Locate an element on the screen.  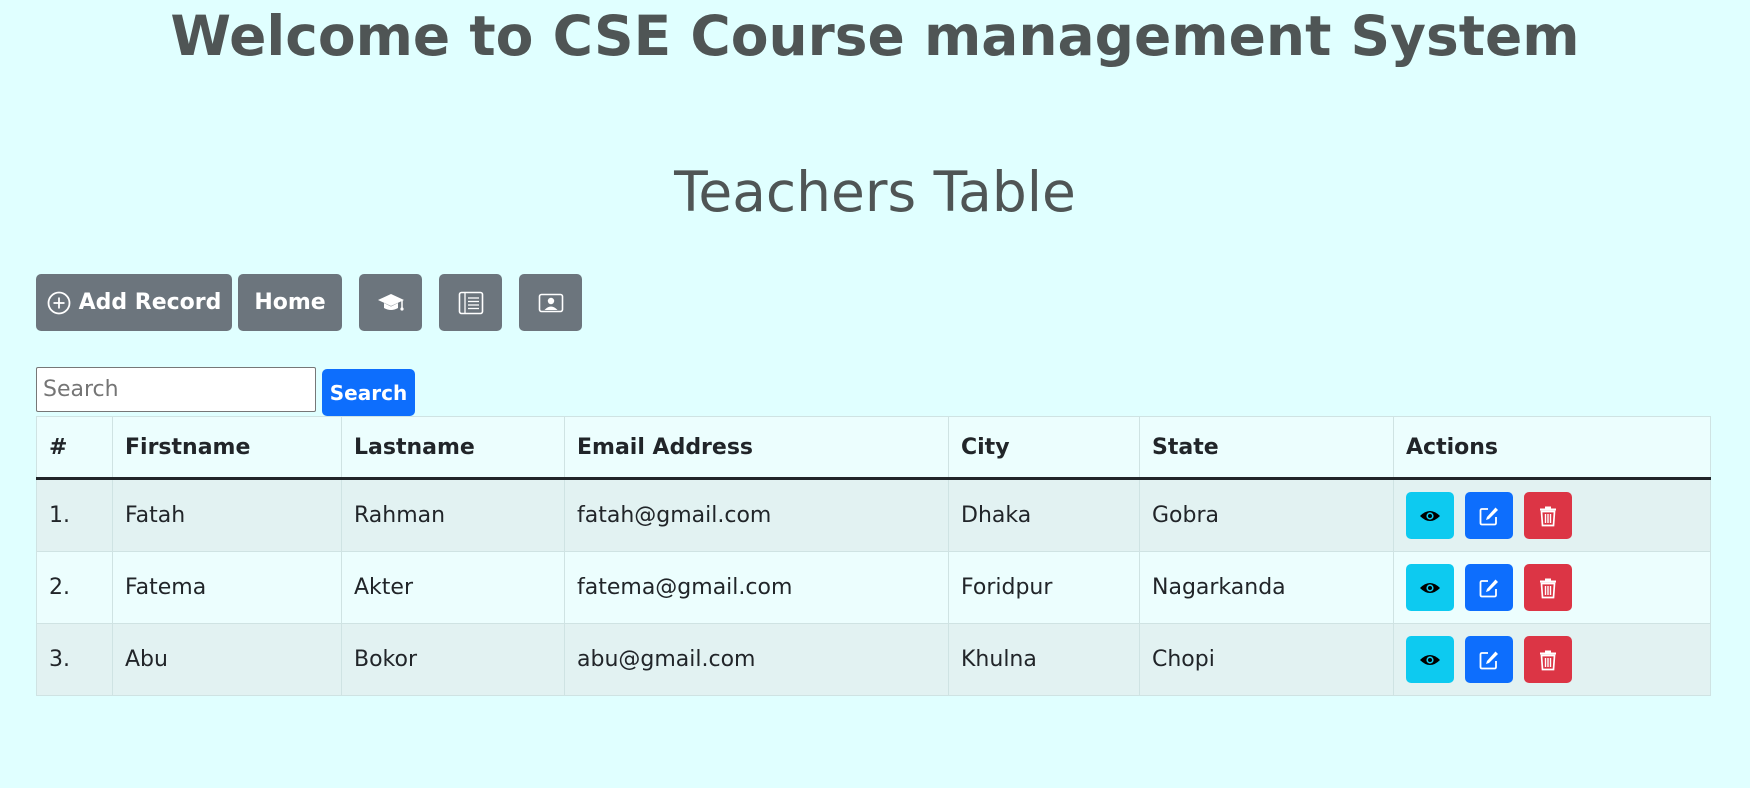
firstname-cell: Fatema is located at coordinates (227, 587).